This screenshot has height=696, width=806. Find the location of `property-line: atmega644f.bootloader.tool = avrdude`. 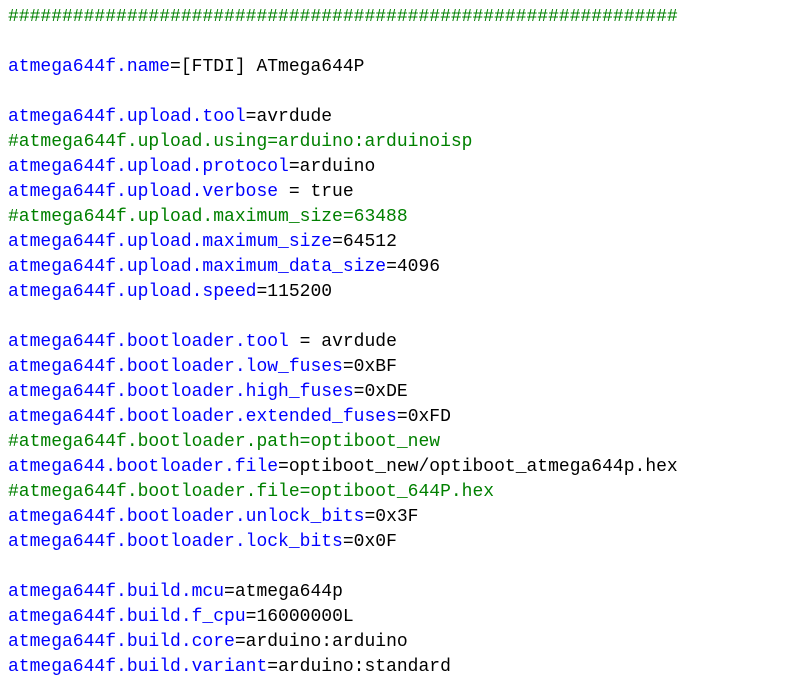

property-line: atmega644f.bootloader.tool = avrdude is located at coordinates (343, 342).